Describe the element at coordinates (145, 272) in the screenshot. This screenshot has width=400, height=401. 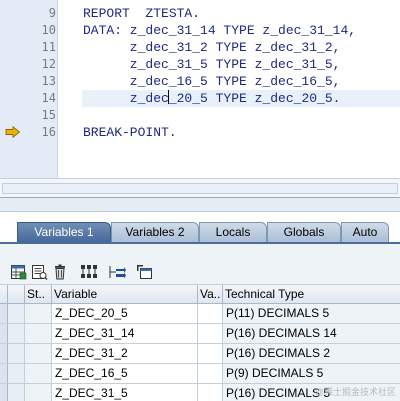
I see `new-window-icon` at that location.